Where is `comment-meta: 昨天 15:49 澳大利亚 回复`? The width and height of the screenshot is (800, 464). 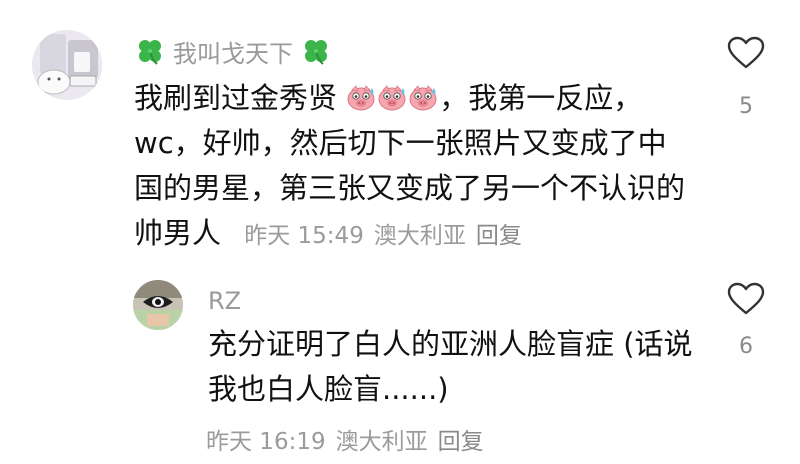
comment-meta: 昨天 15:49 澳大利亚 回复 is located at coordinates (388, 236).